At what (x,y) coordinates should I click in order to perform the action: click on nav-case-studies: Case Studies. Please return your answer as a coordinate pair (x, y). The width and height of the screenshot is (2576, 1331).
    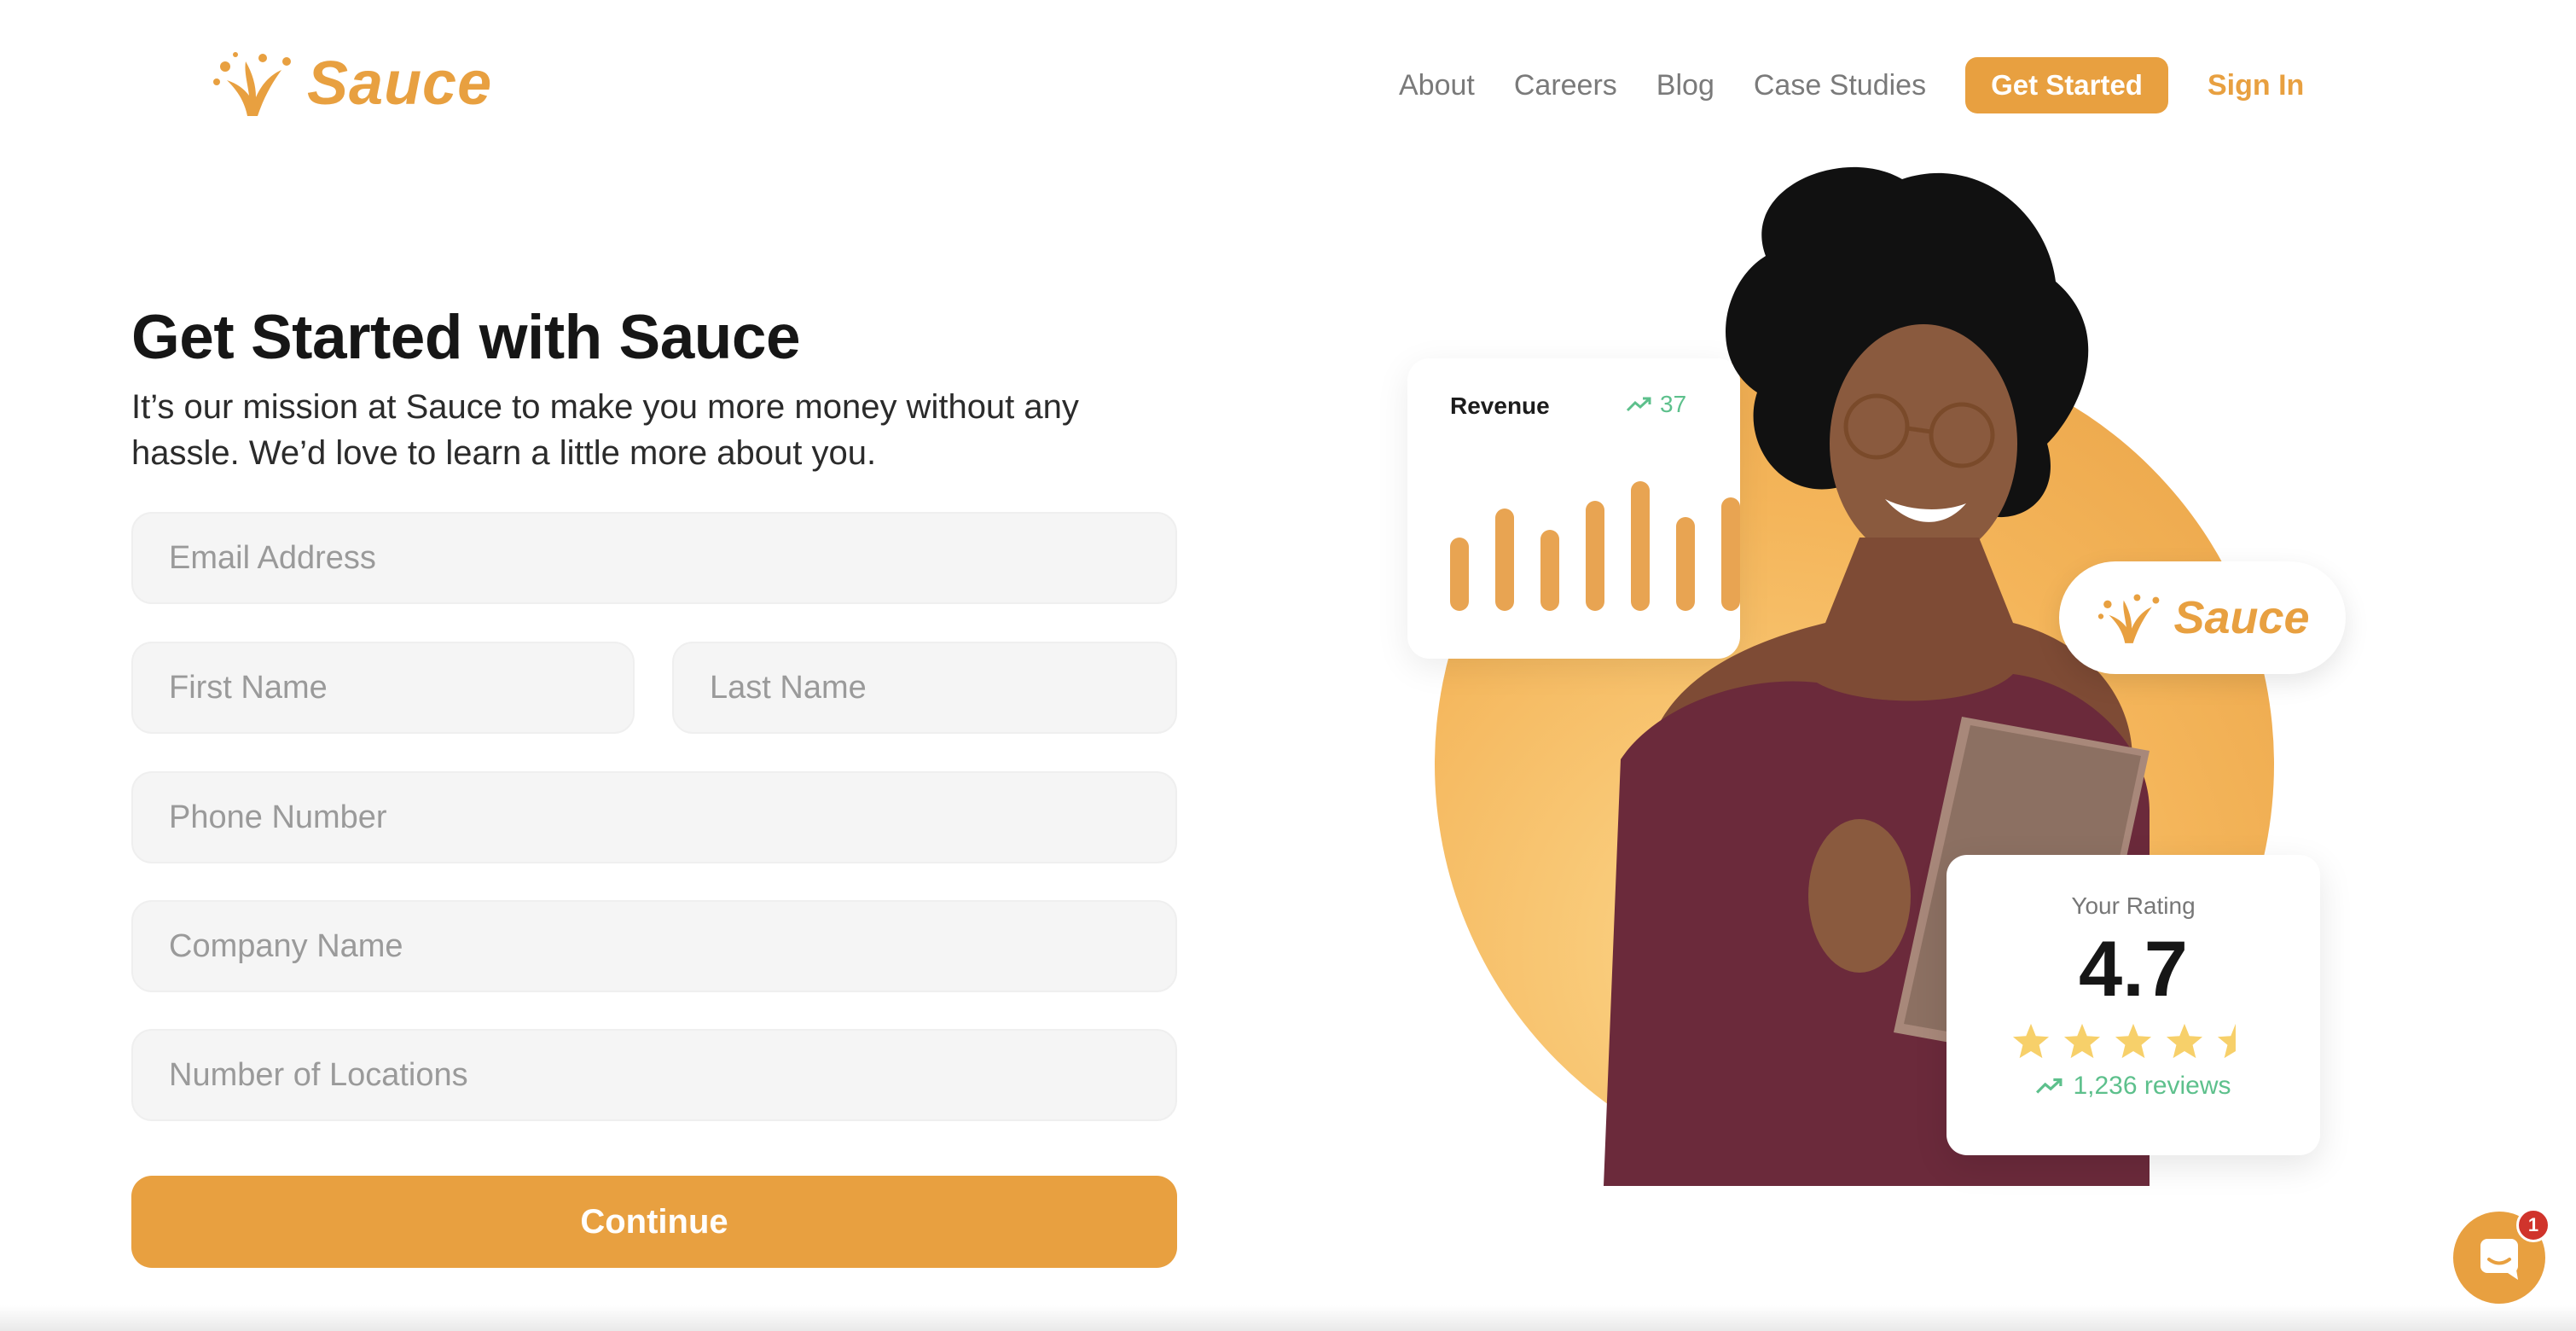
    Looking at the image, I should click on (1840, 85).